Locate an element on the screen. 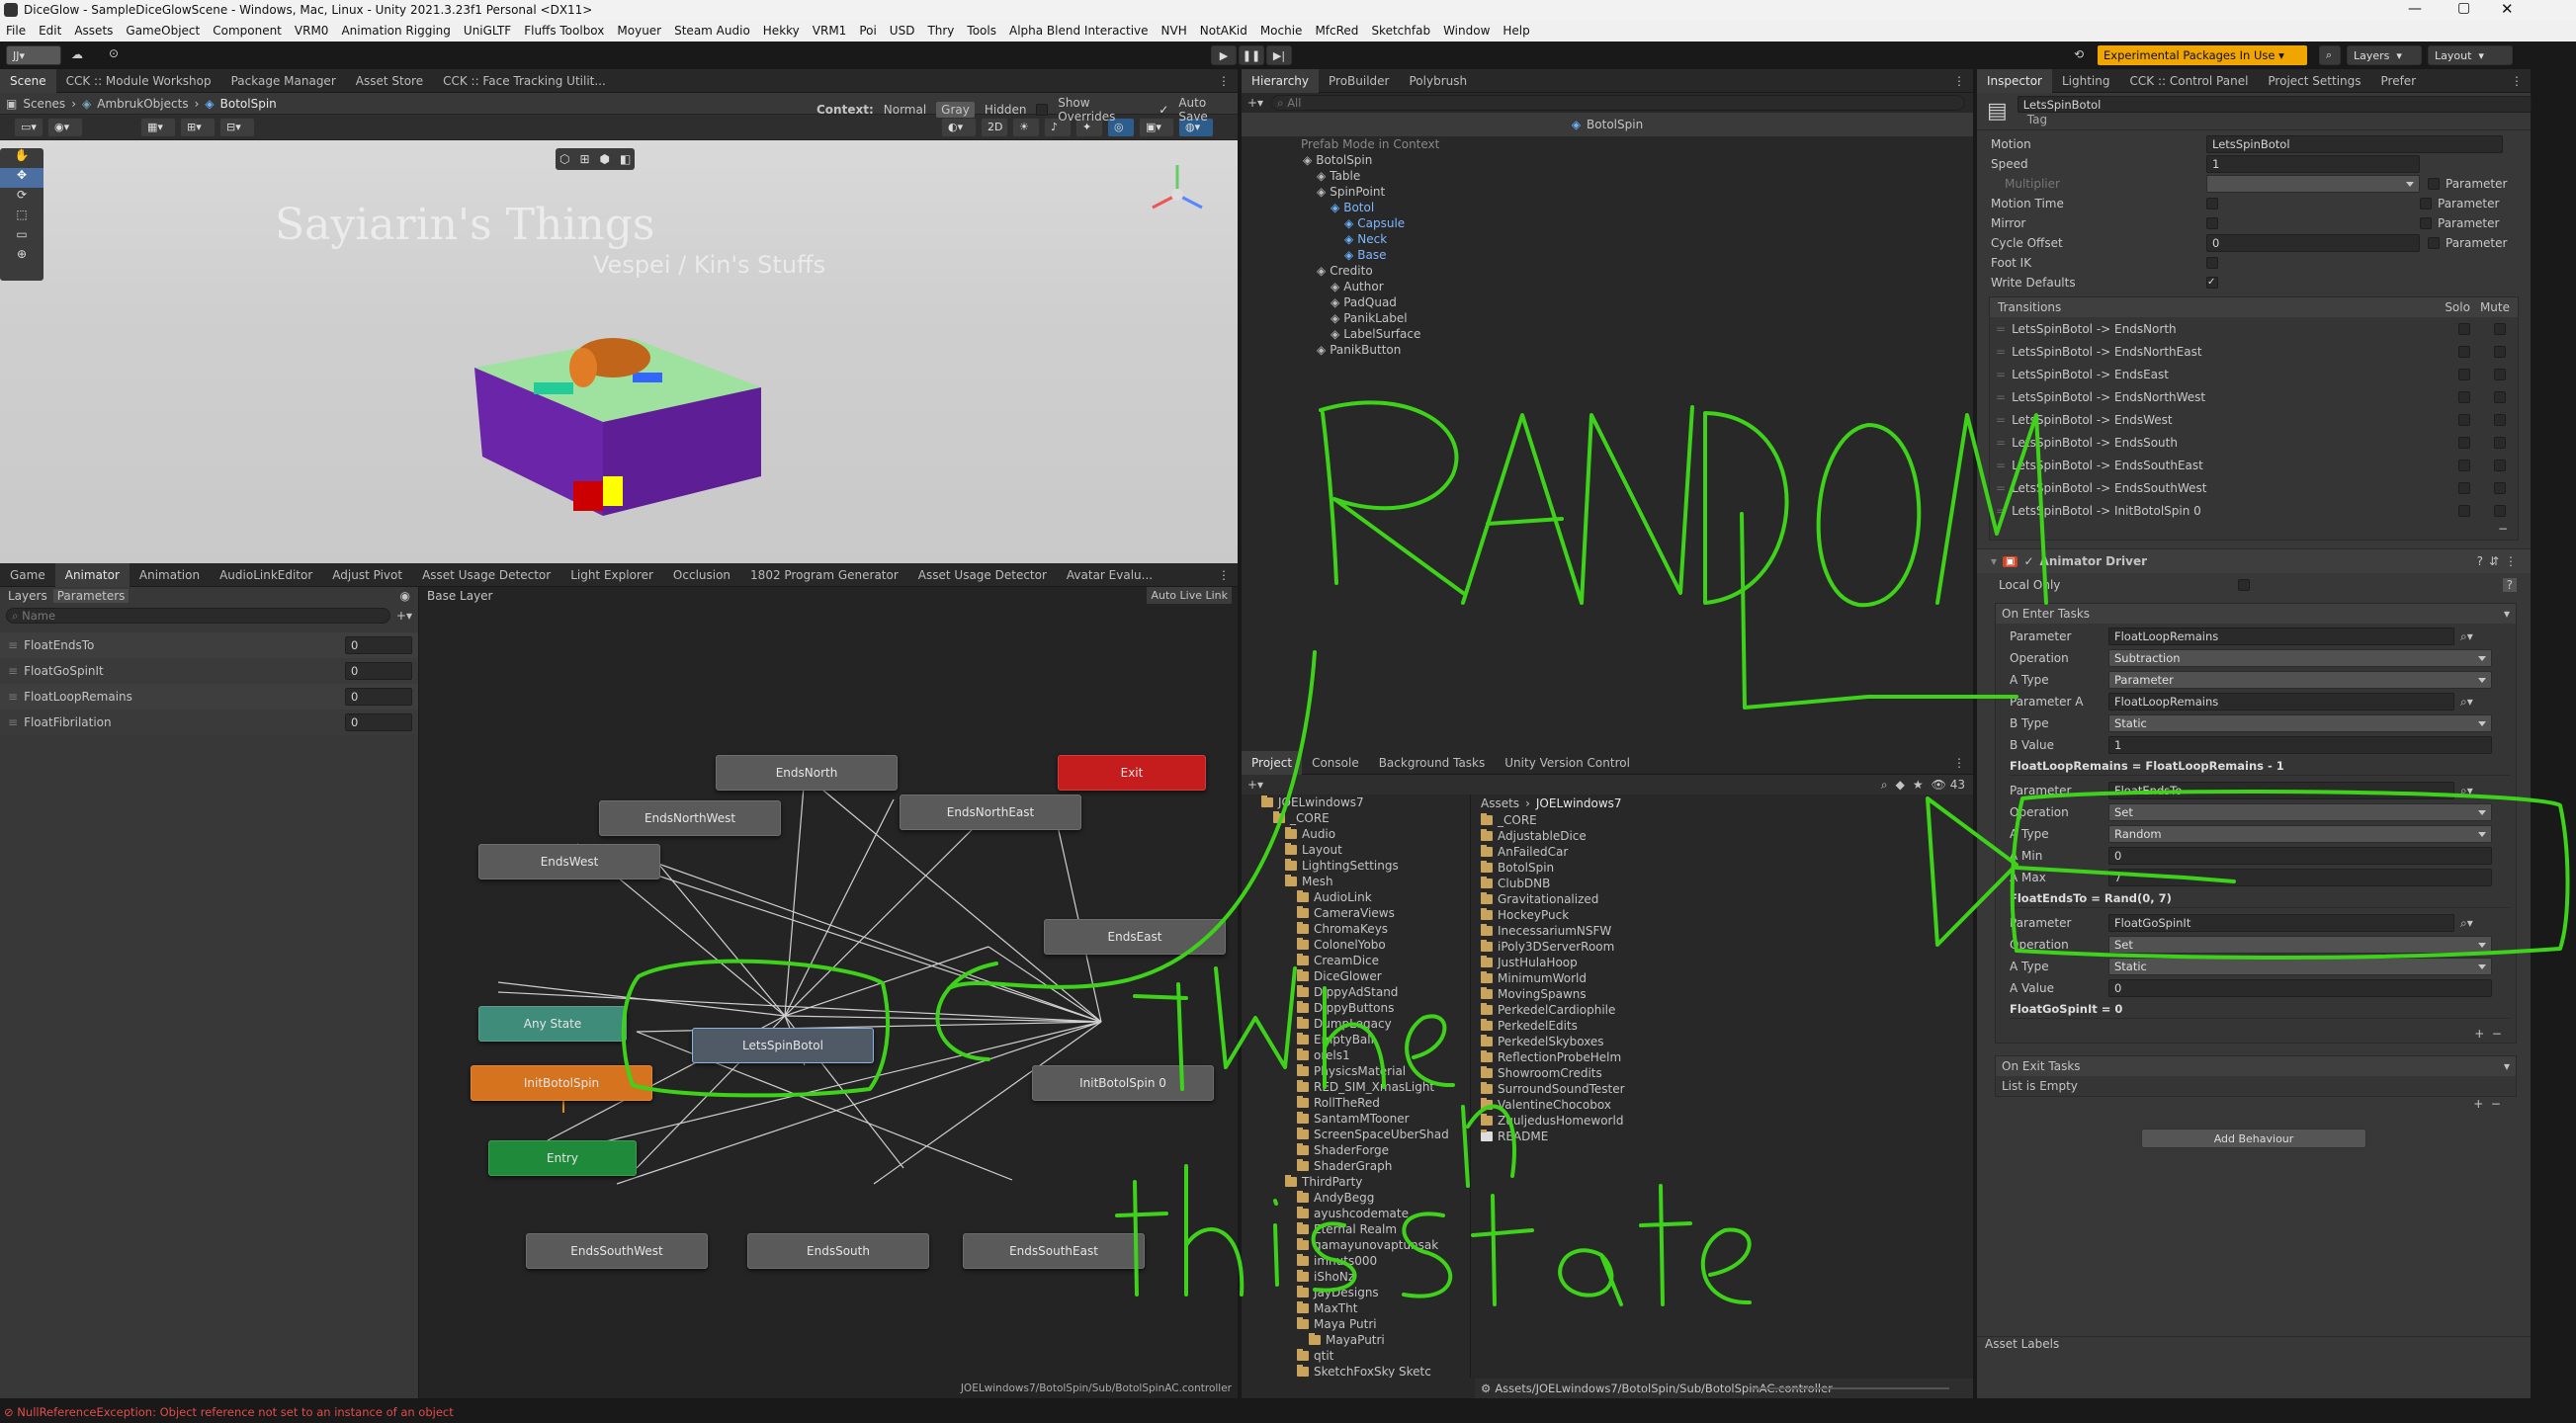 The image size is (2576, 1423). file-item: PerkedelCardiophile is located at coordinates (1722, 1010).